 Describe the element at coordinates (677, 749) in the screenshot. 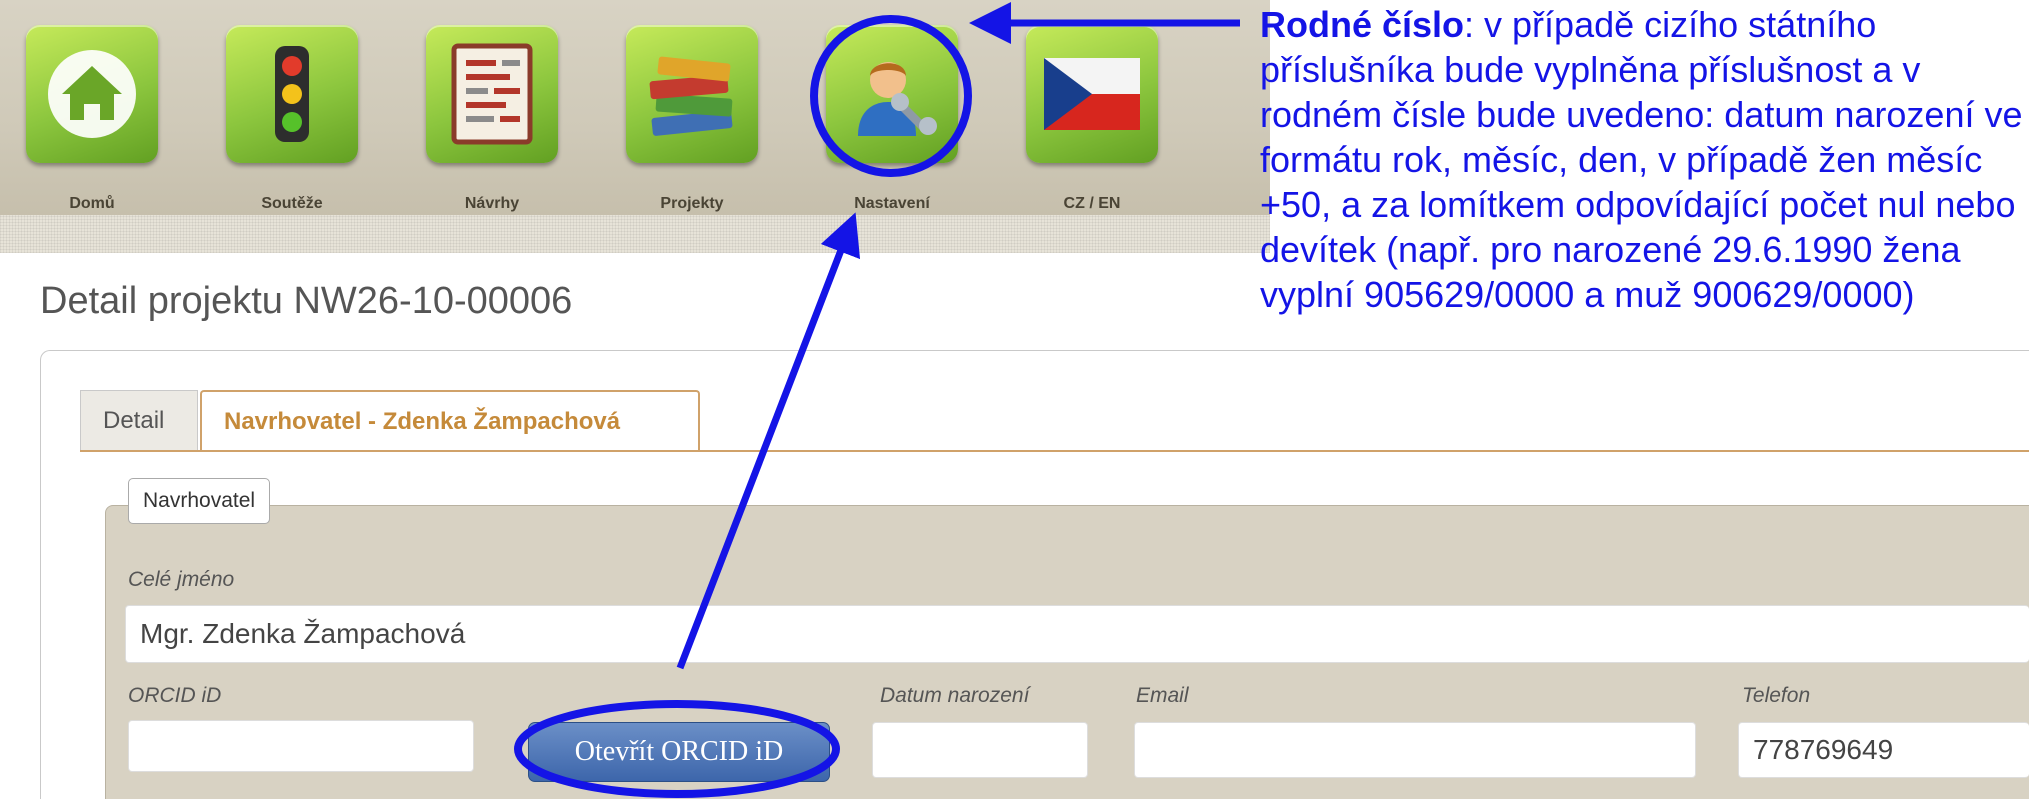

I see `highlight-ellipse-orcid` at that location.